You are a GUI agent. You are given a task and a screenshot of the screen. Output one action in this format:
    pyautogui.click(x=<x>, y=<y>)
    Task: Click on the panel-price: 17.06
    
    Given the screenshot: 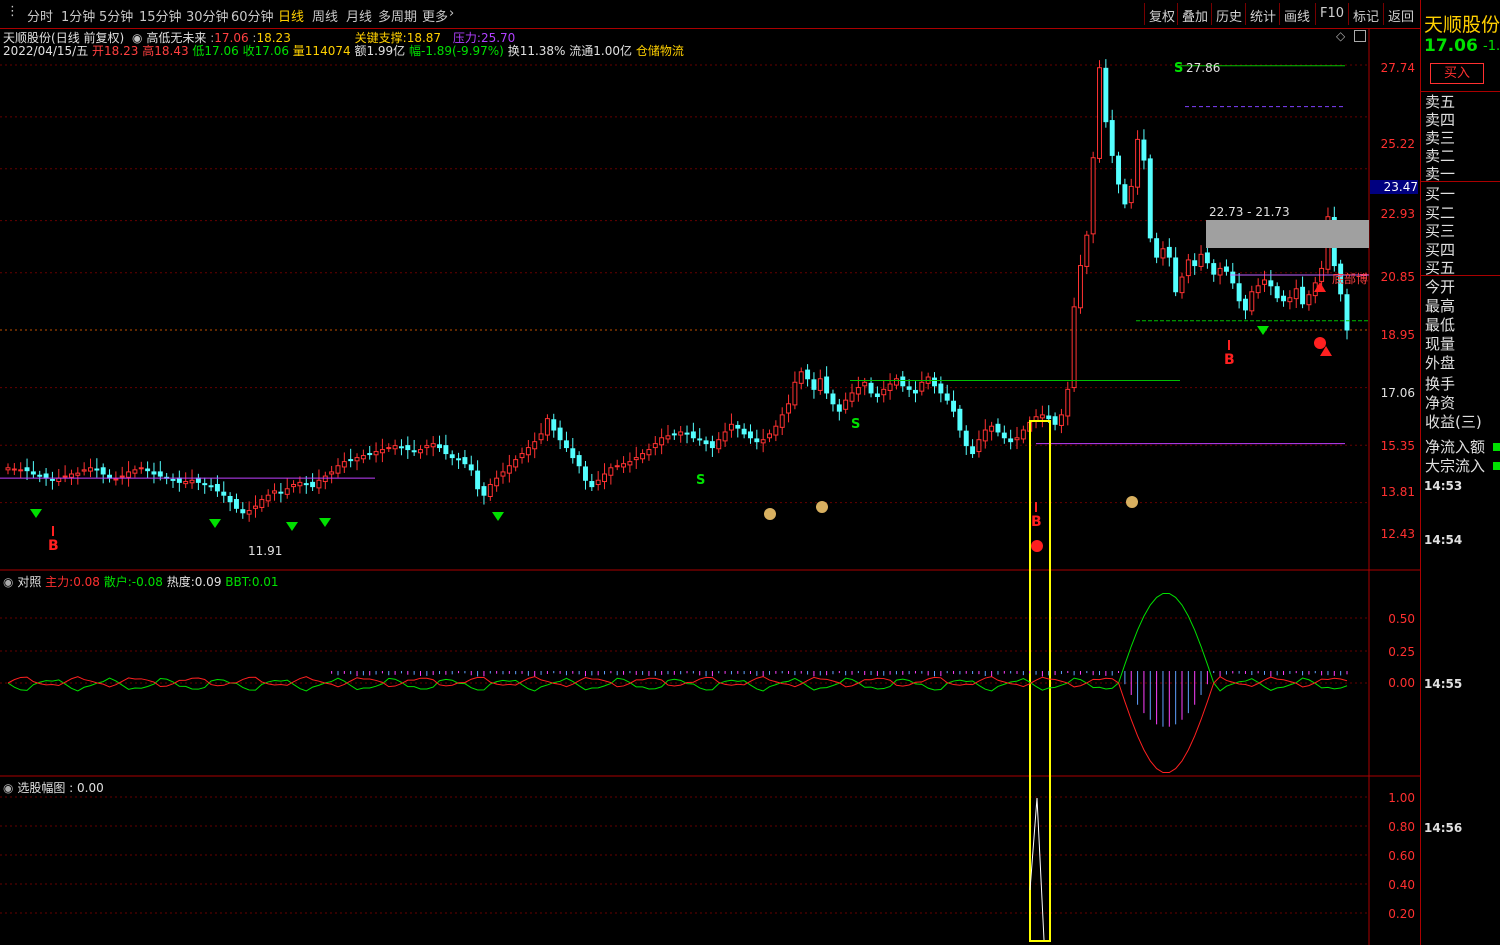 What is the action you would take?
    pyautogui.click(x=1451, y=46)
    